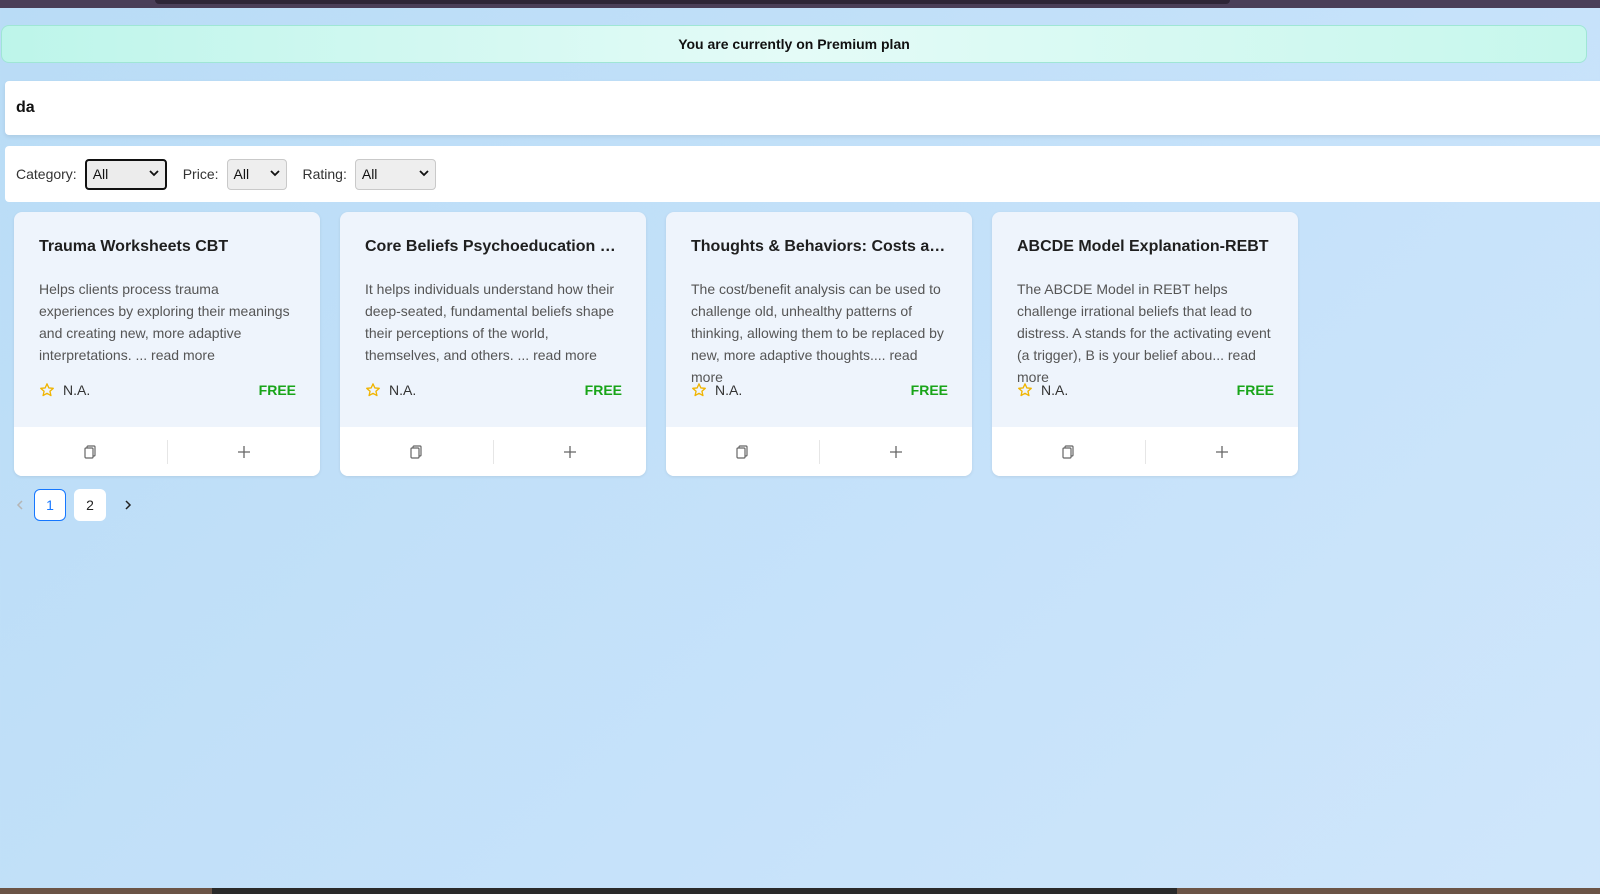 Image resolution: width=1600 pixels, height=894 pixels. What do you see at coordinates (493, 246) in the screenshot?
I see `card-title: Core Beliefs Psychoeducation CBT` at bounding box center [493, 246].